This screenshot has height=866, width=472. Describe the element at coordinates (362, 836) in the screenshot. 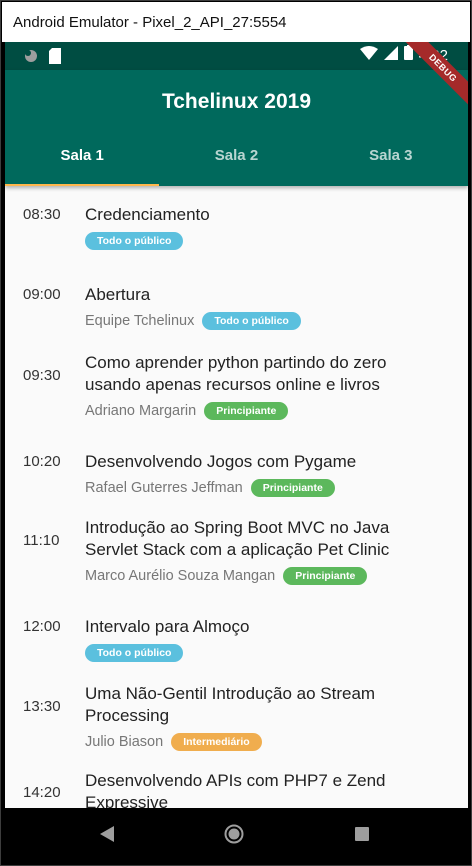

I see `recents-icon` at that location.